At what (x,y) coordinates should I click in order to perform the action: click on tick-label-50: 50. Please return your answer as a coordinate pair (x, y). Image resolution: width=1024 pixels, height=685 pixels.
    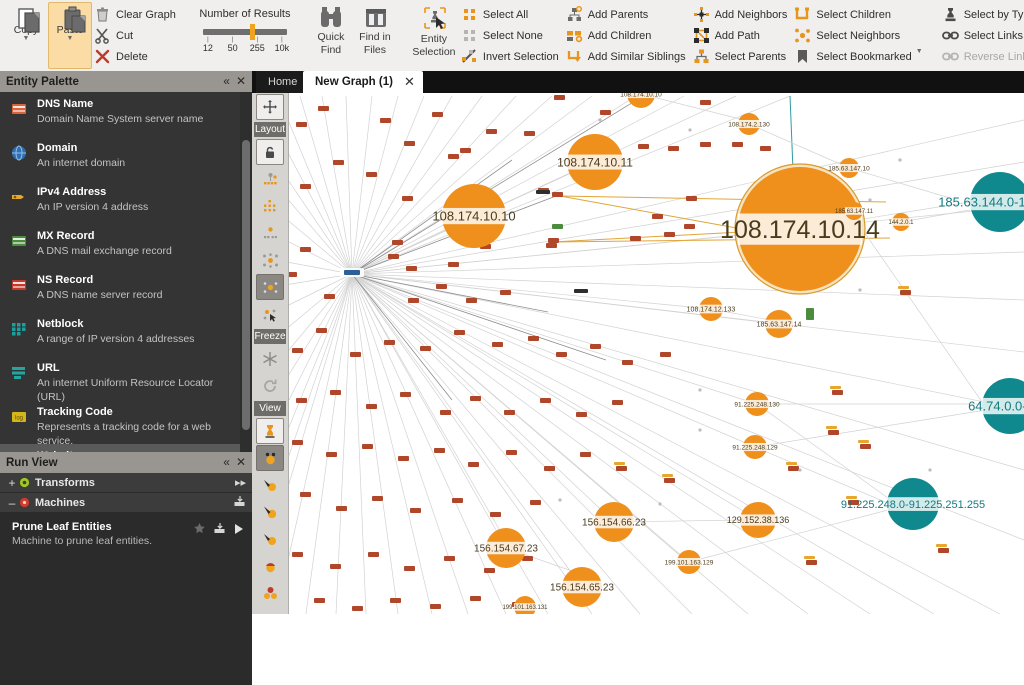
    Looking at the image, I should click on (232, 48).